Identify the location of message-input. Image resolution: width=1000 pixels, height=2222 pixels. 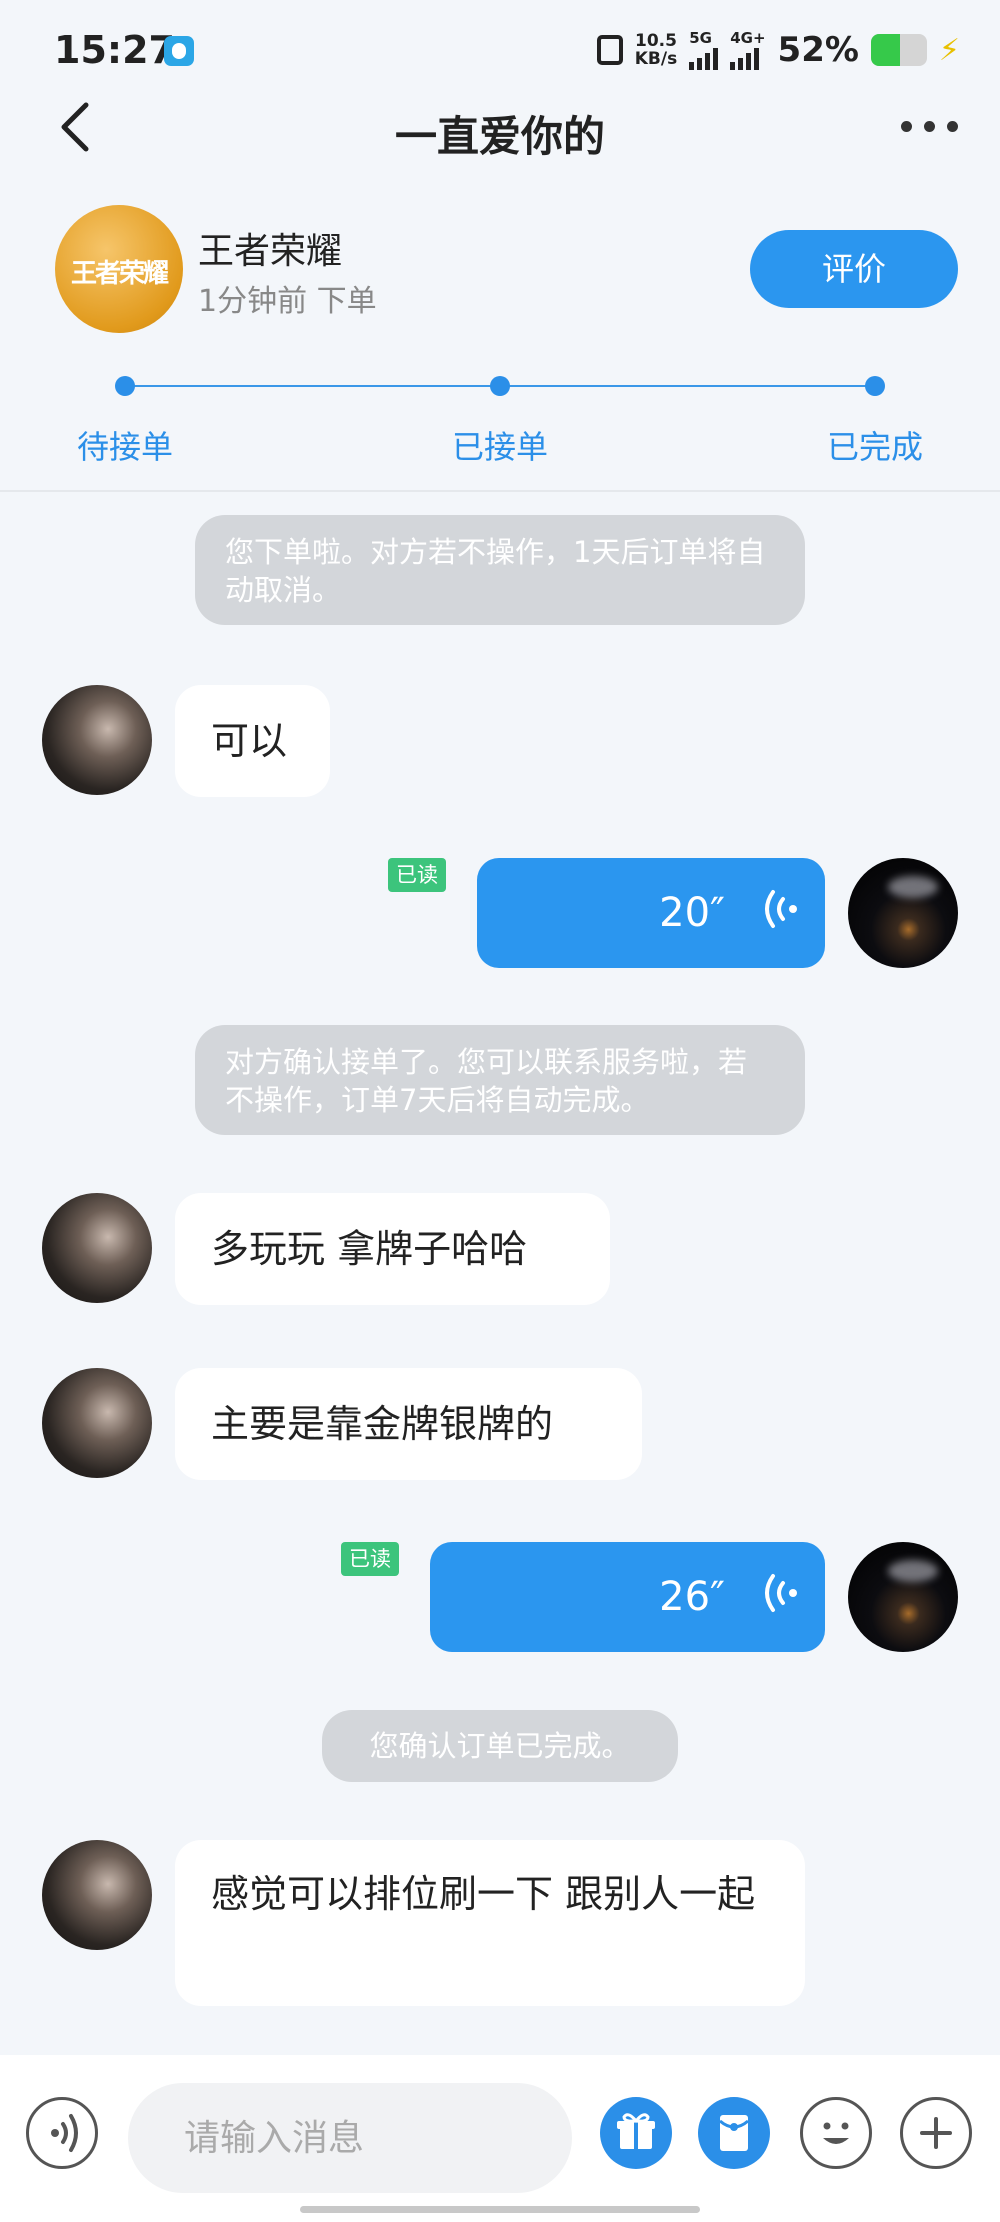
(350, 2138).